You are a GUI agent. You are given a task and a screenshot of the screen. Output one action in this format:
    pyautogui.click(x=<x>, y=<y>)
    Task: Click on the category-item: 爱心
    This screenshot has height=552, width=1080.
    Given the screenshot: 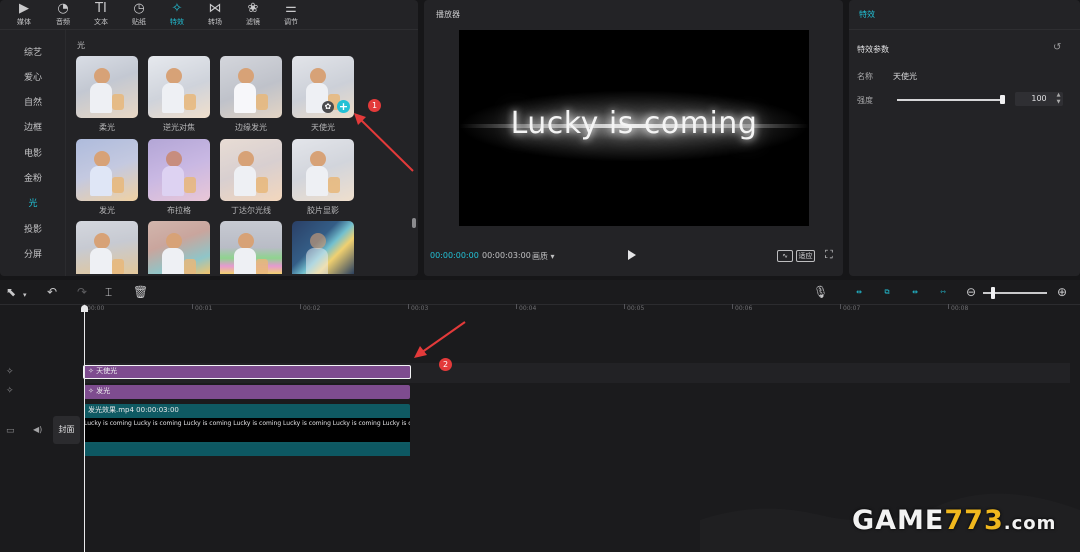 What is the action you would take?
    pyautogui.click(x=33, y=78)
    